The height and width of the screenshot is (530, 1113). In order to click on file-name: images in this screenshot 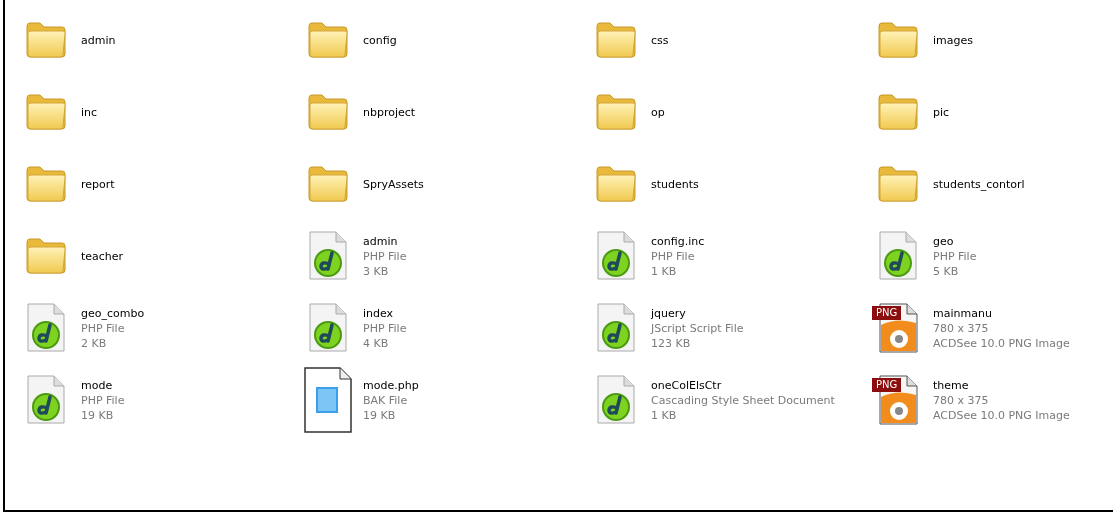, I will do `click(953, 40)`.